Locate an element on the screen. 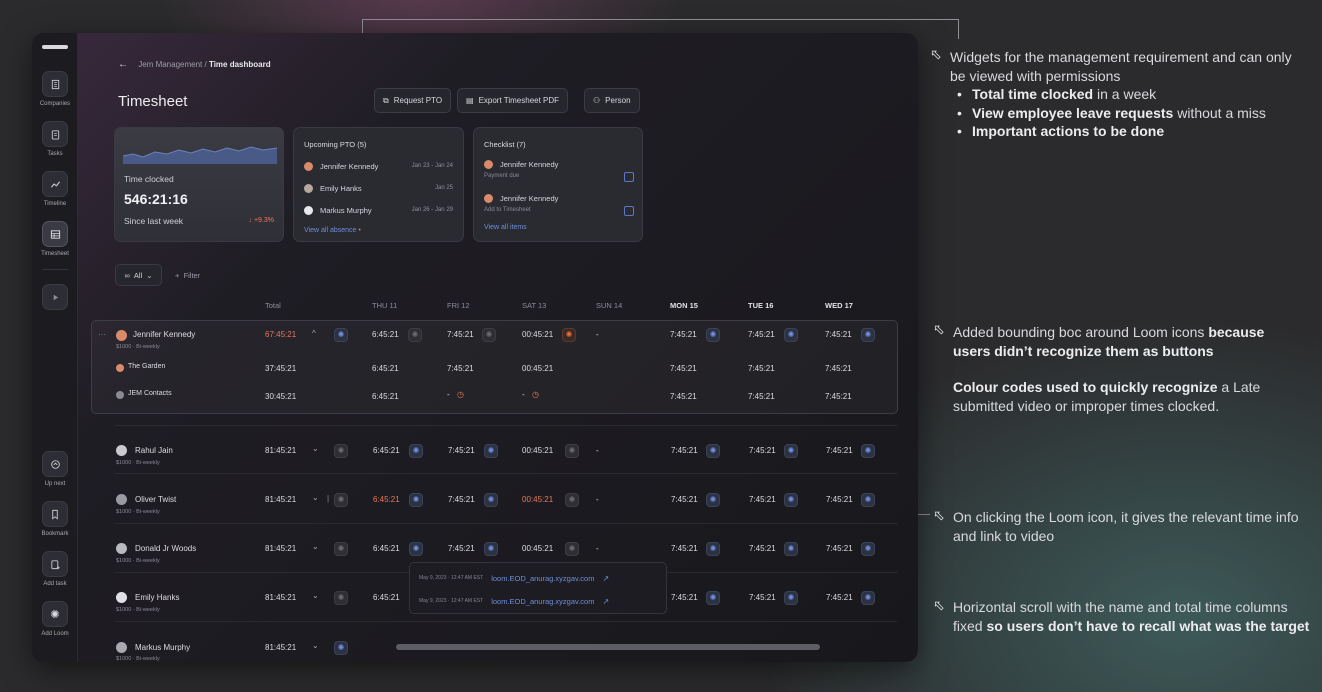 Image resolution: width=1322 pixels, height=692 pixels. up-next-icon is located at coordinates (55, 464).